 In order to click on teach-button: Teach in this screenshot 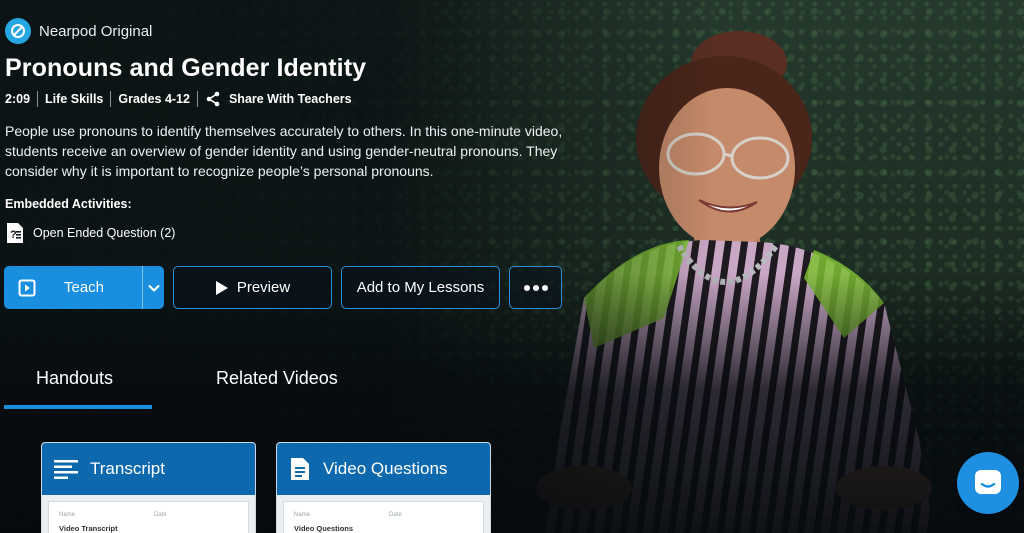, I will do `click(84, 287)`.